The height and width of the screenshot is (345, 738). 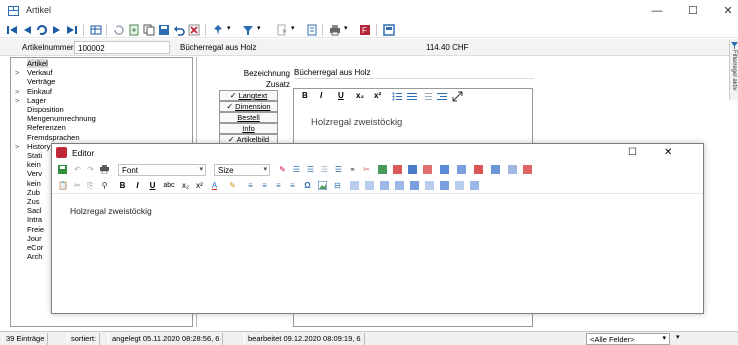 What do you see at coordinates (179, 30) in the screenshot?
I see `undo-icon` at bounding box center [179, 30].